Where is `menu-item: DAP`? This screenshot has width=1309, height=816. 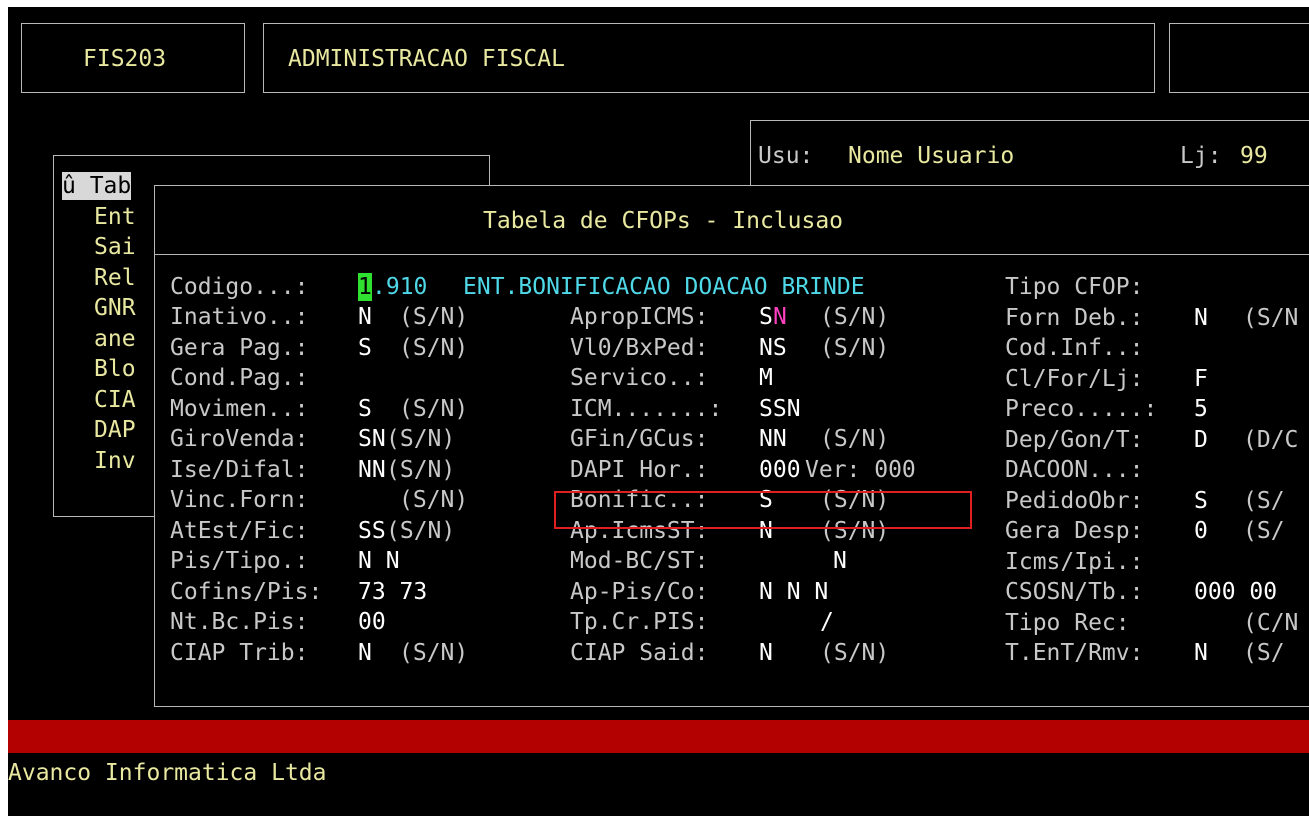
menu-item: DAP is located at coordinates (115, 430).